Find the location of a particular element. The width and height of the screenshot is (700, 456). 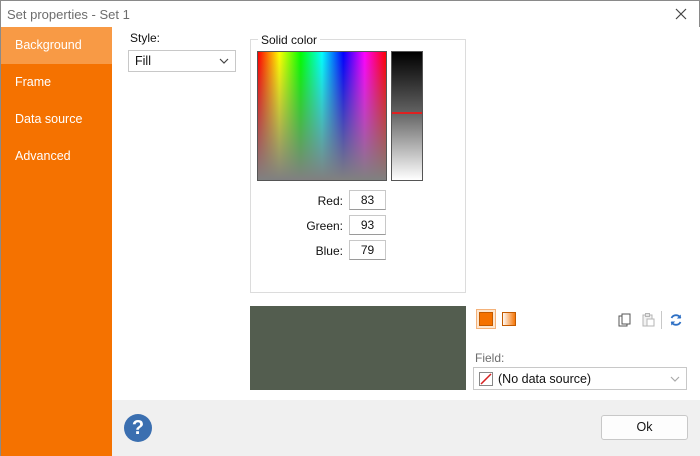

title-bar: Set properties - Set 1 is located at coordinates (350, 14).